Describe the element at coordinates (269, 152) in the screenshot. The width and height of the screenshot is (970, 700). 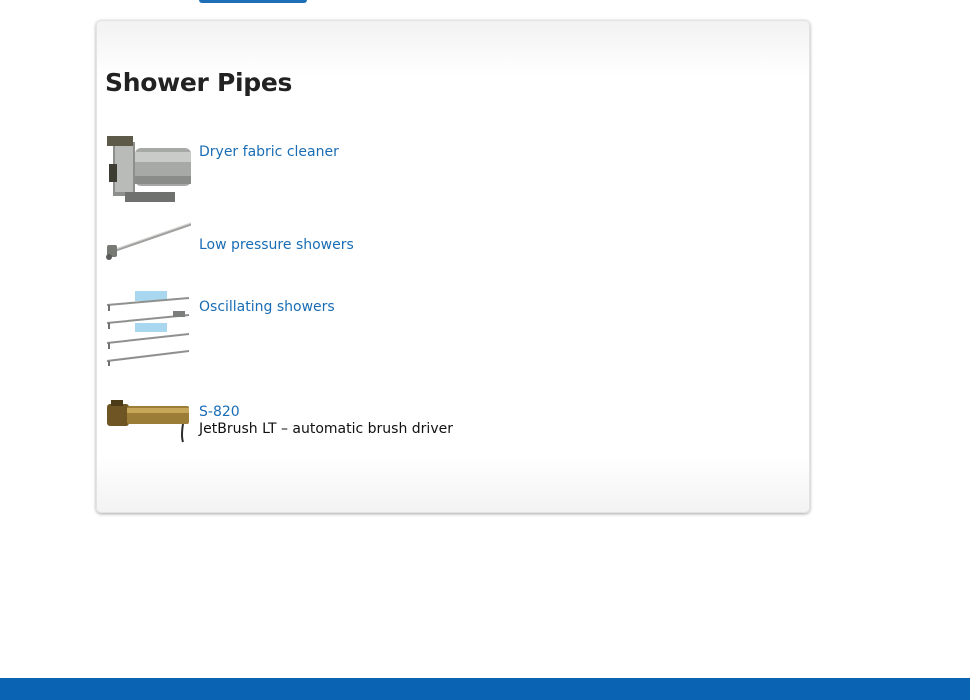
I see `product-link: Dryer fabric cleaner` at that location.